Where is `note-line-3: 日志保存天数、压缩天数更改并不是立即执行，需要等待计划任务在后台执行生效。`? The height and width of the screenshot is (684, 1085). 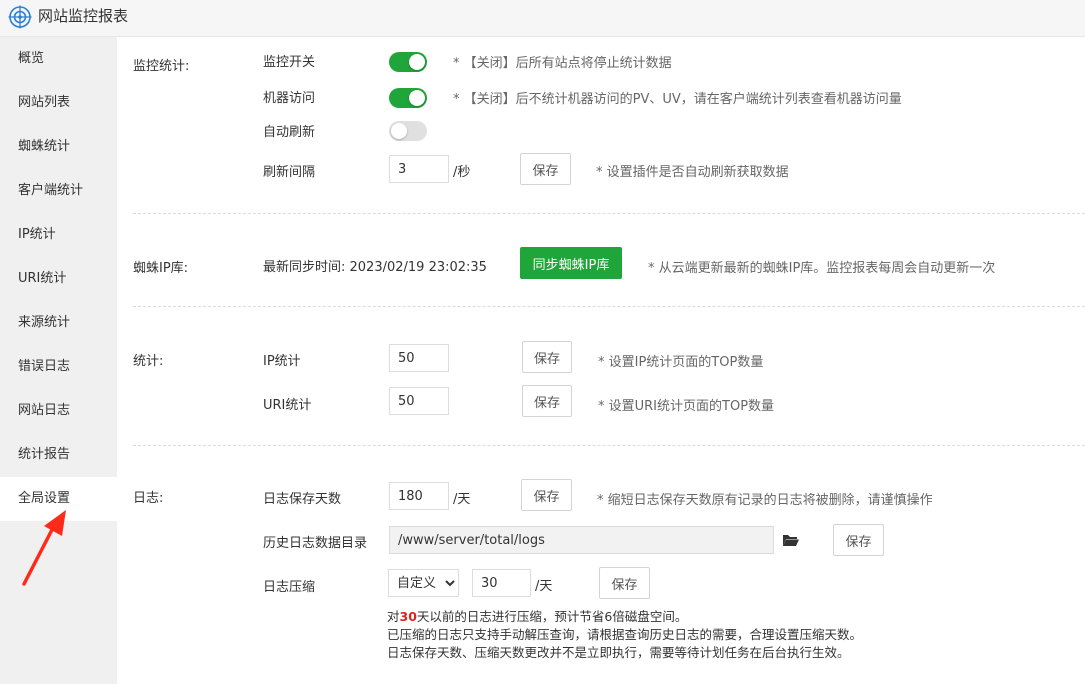
note-line-3: 日志保存天数、压缩天数更改并不是立即执行，需要等待计划任务在后台执行生效。 is located at coordinates (618, 652).